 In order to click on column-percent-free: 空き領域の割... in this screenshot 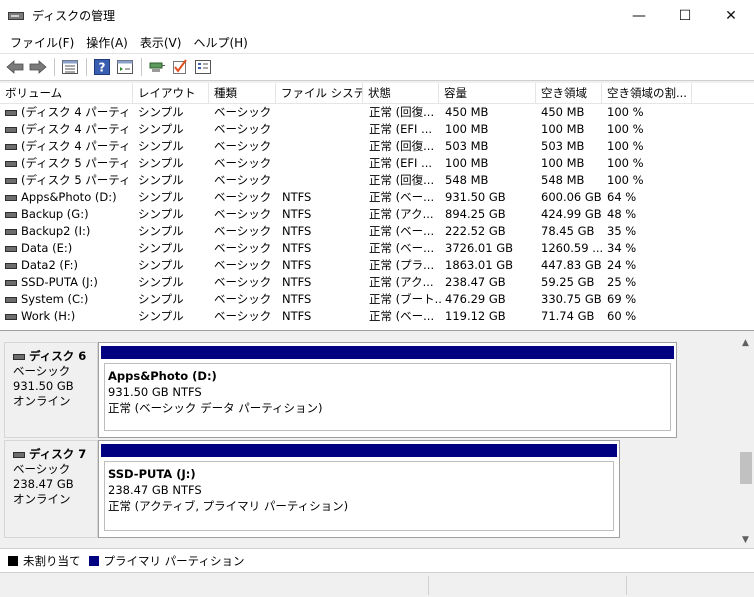, I will do `click(647, 93)`.